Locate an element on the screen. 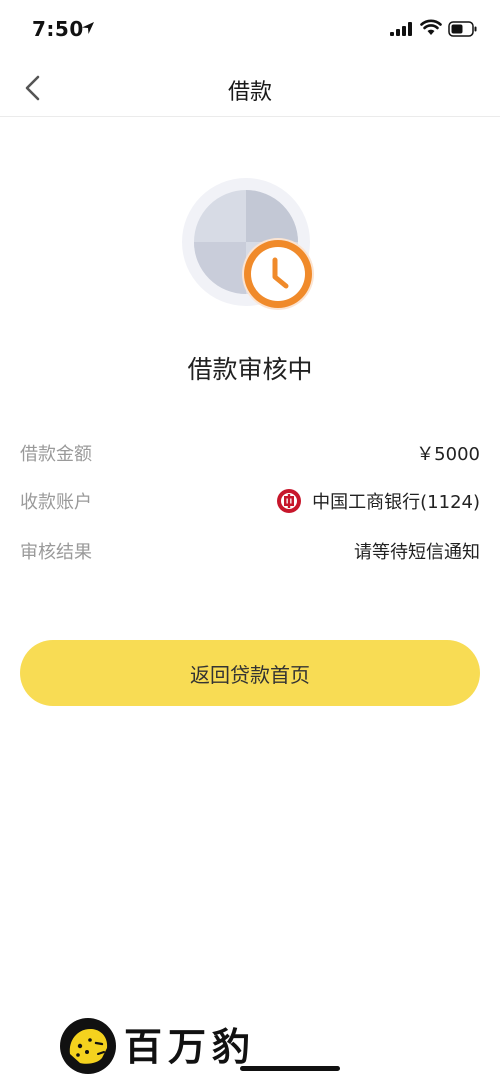 The image size is (500, 1082). icbc-logo-icon is located at coordinates (289, 501).